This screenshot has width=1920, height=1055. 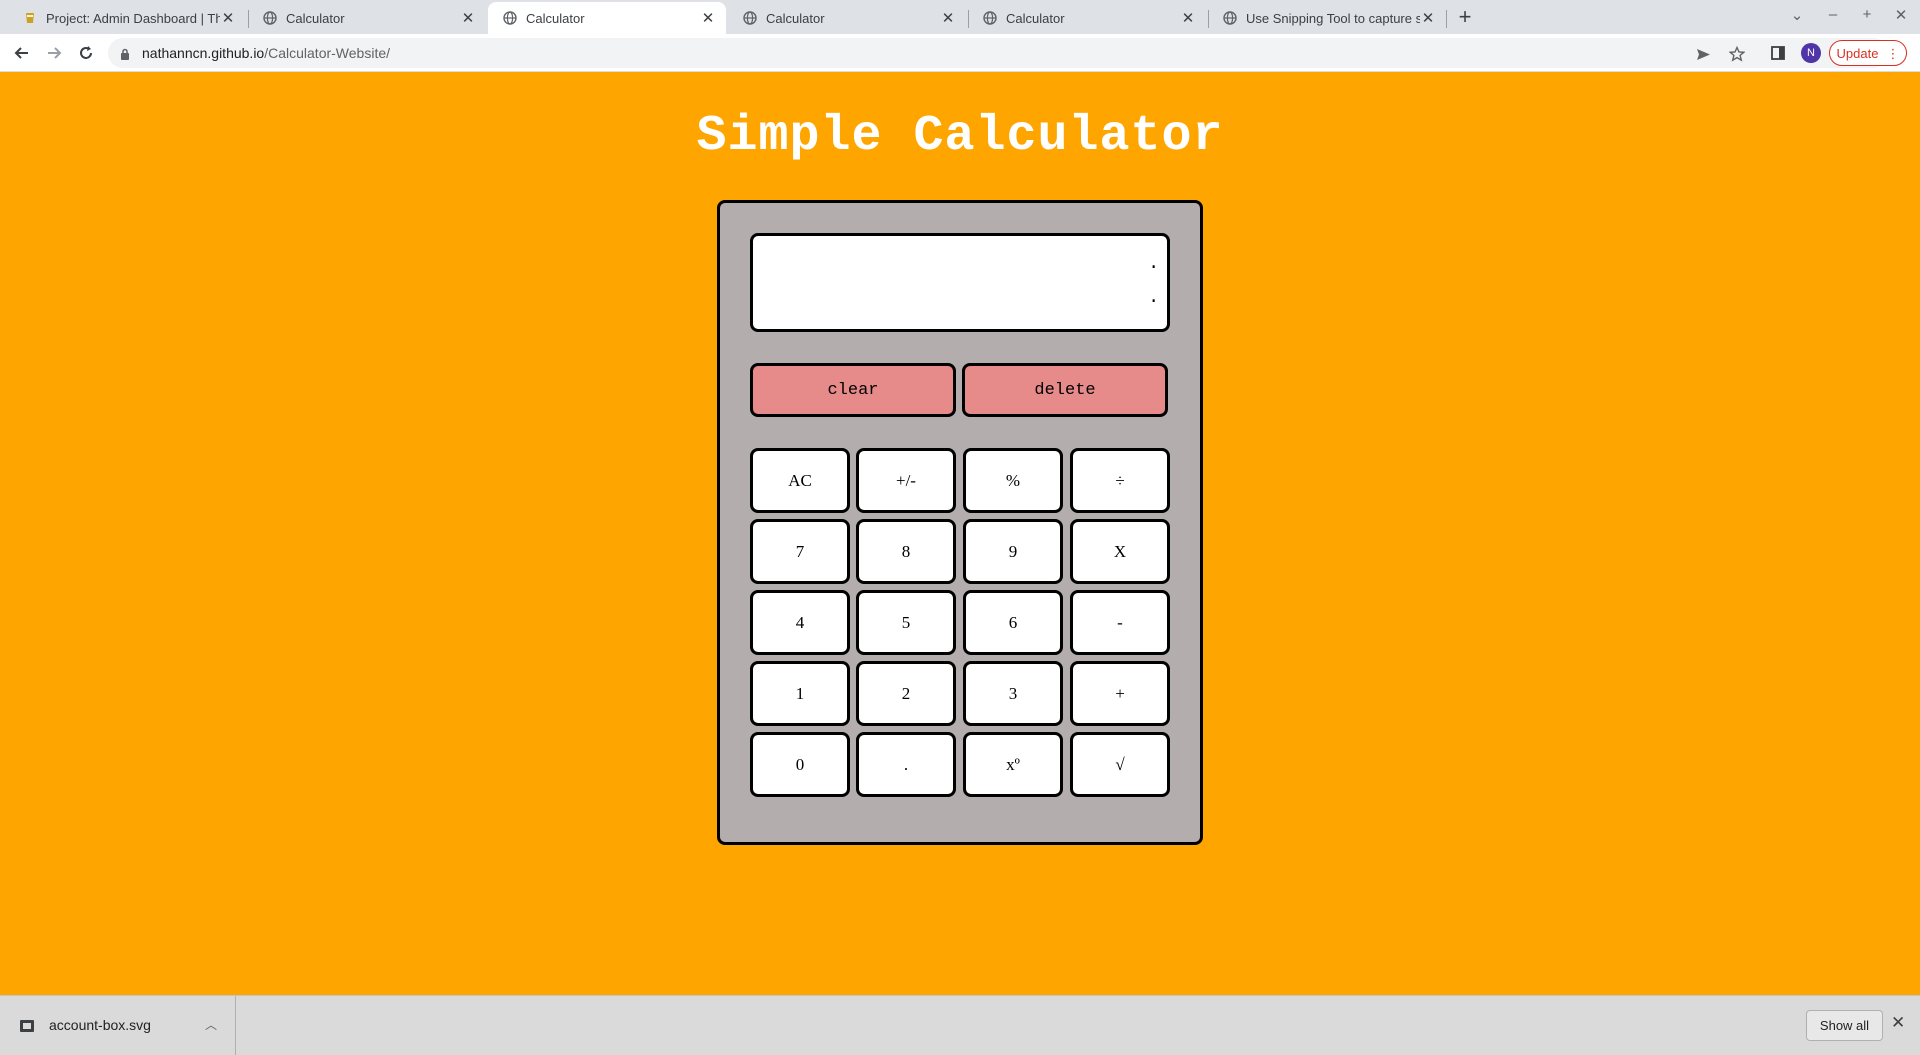 I want to click on delete-button: delete, so click(x=1065, y=390).